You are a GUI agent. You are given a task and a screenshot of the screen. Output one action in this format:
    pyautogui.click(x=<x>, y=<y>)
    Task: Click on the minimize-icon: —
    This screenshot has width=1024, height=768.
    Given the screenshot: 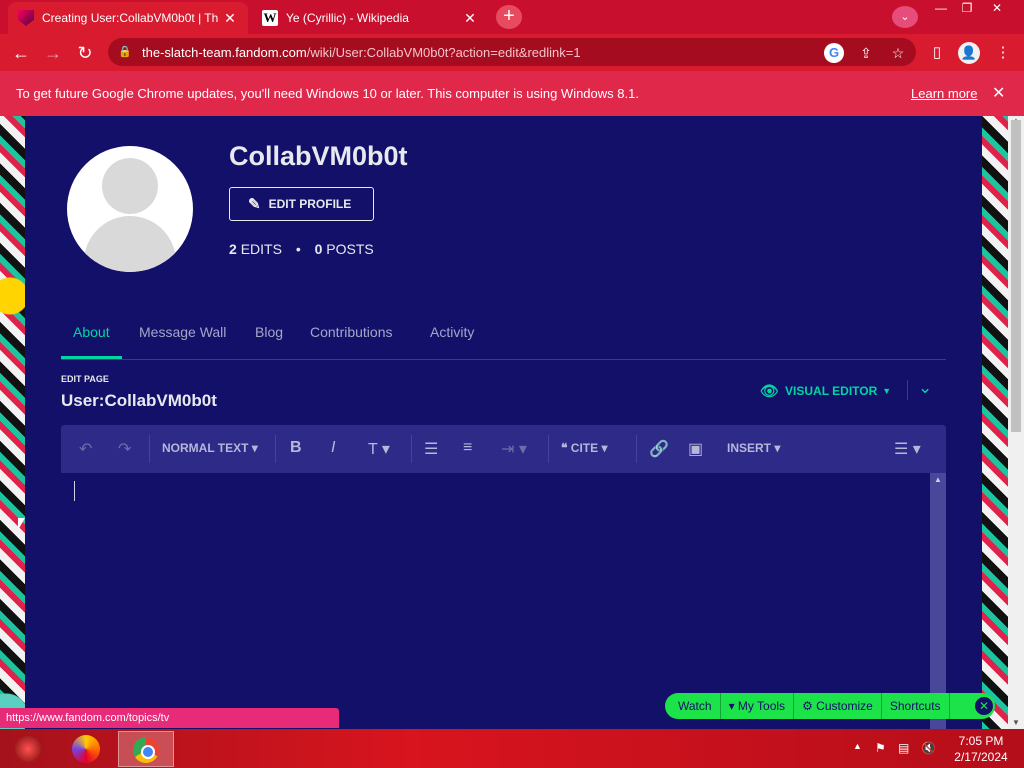 What is the action you would take?
    pyautogui.click(x=941, y=9)
    